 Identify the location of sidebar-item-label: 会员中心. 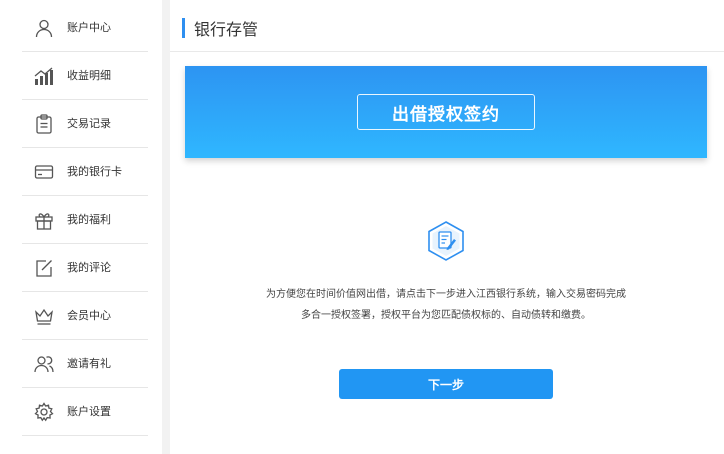
(89, 315).